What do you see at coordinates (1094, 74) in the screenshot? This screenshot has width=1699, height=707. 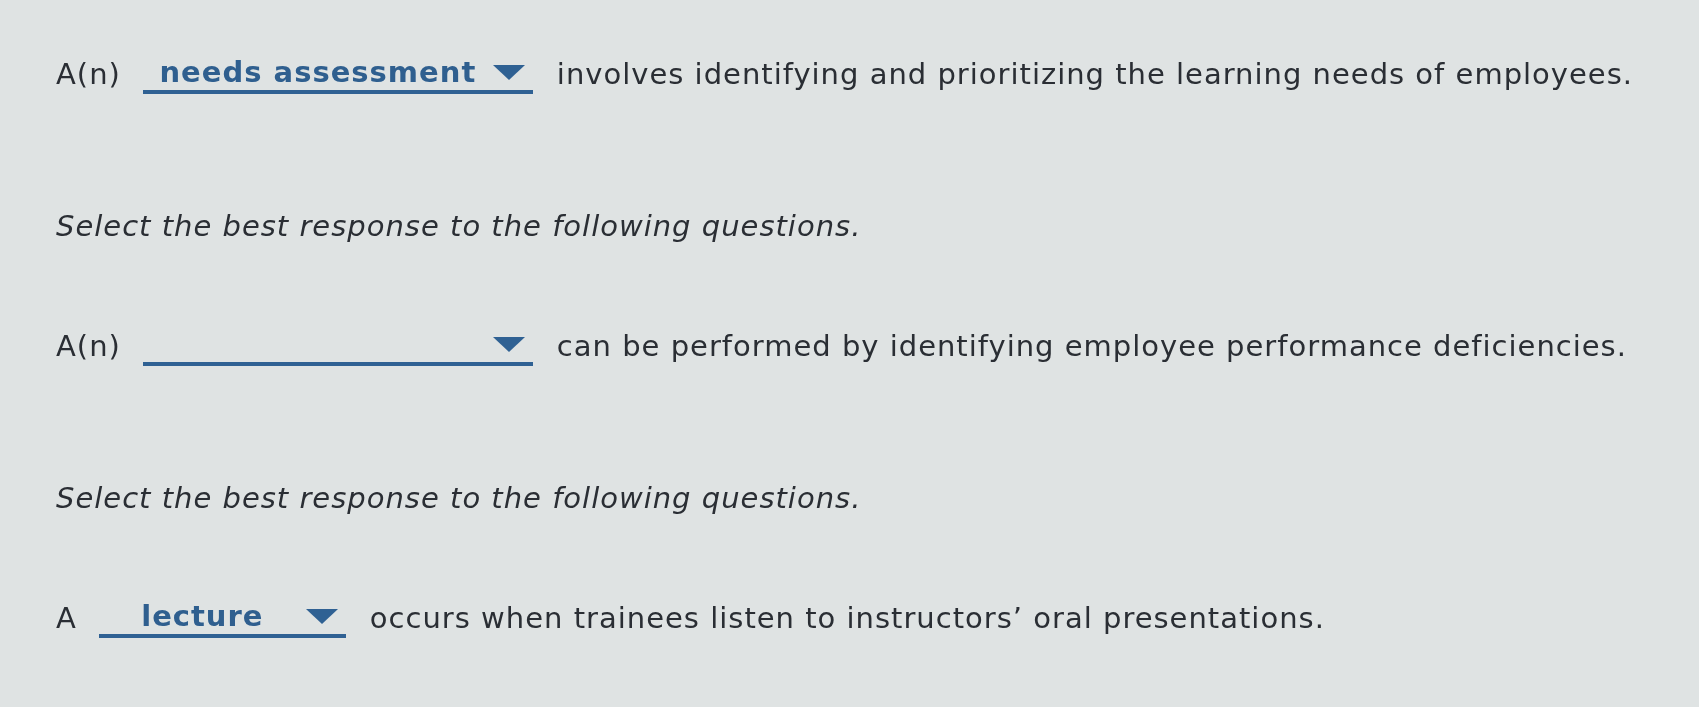 I see `question-text: involves identifying and prioritizing the learning needs of employees.` at bounding box center [1094, 74].